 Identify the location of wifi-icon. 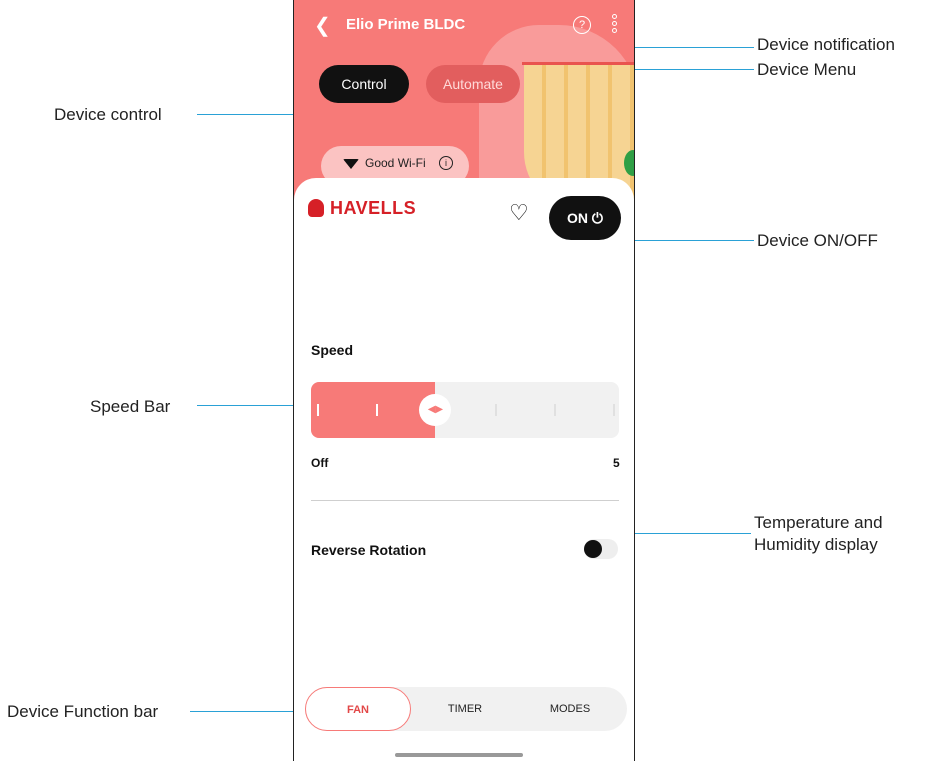
(351, 163).